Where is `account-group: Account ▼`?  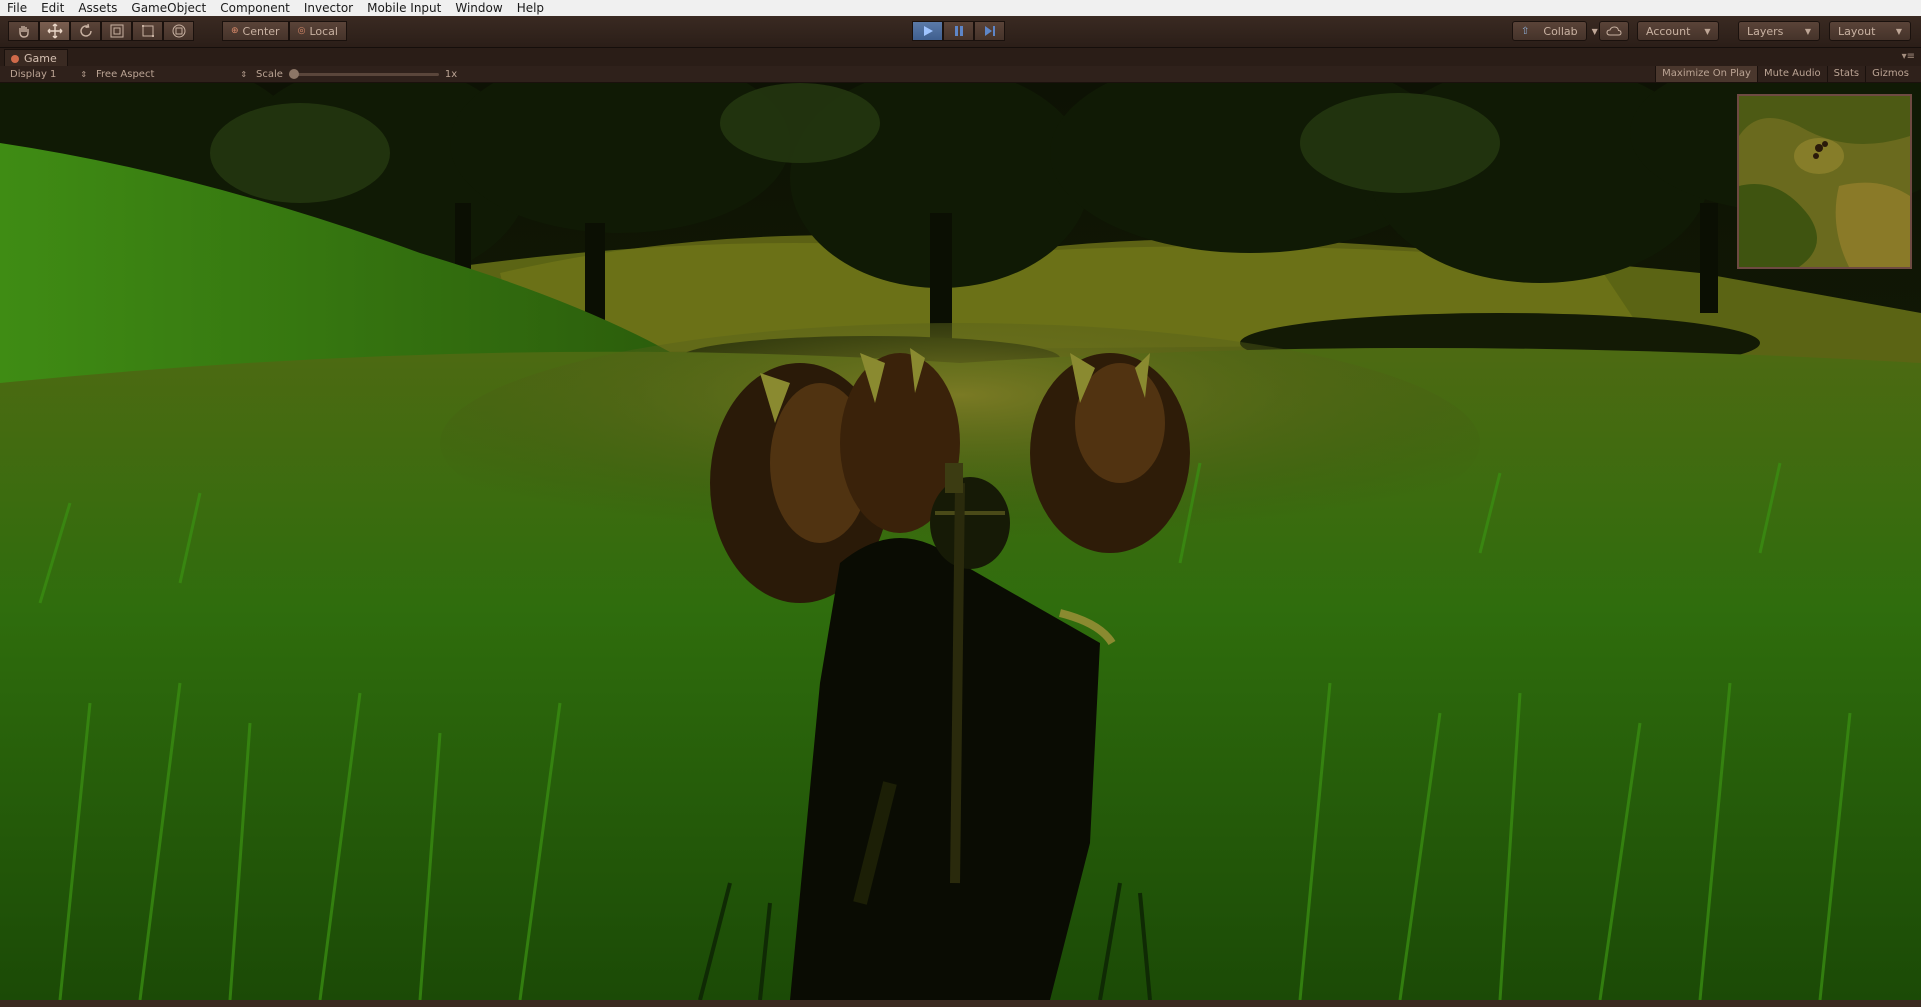 account-group: Account ▼ is located at coordinates (1678, 31).